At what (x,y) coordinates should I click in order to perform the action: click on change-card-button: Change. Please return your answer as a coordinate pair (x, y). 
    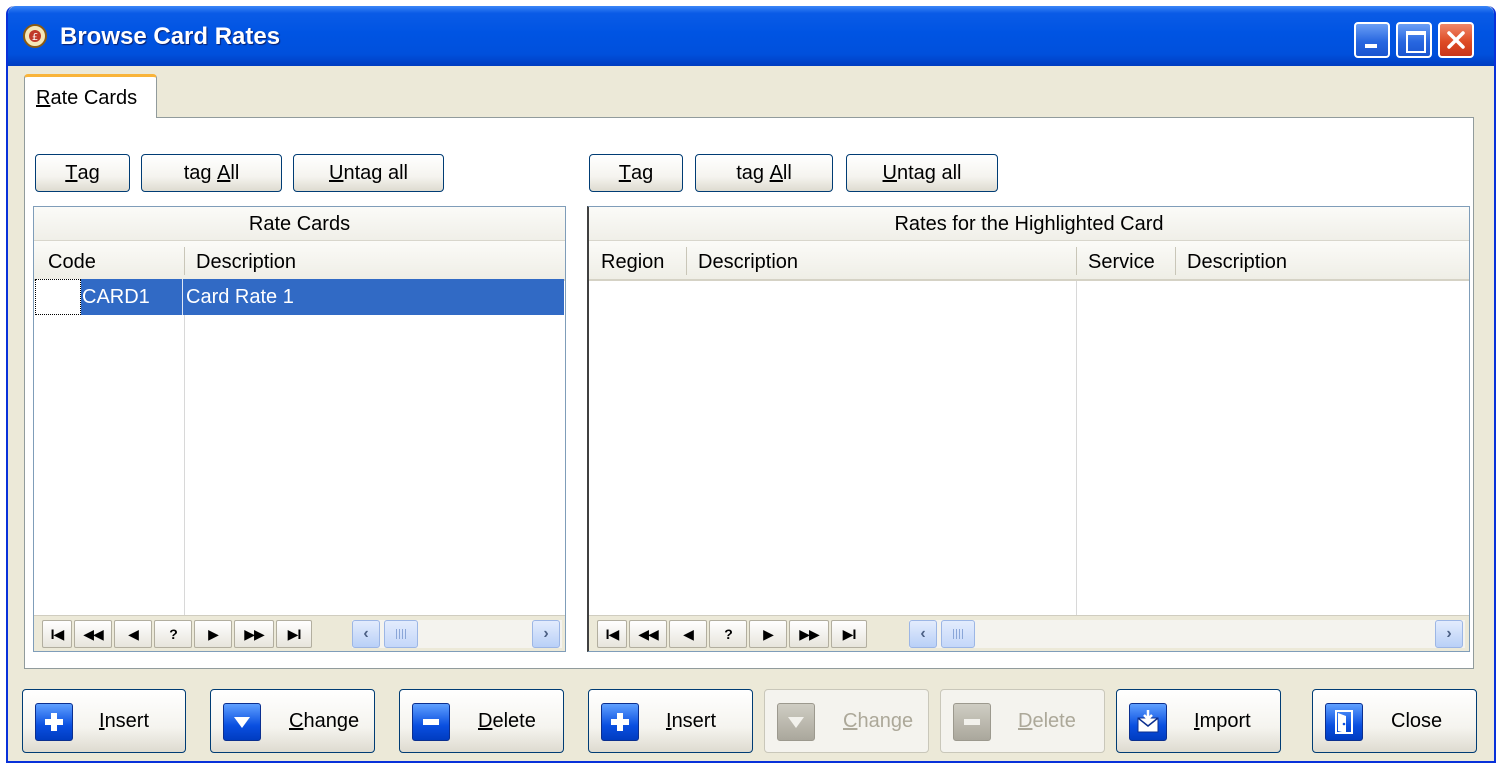
    Looking at the image, I should click on (292, 721).